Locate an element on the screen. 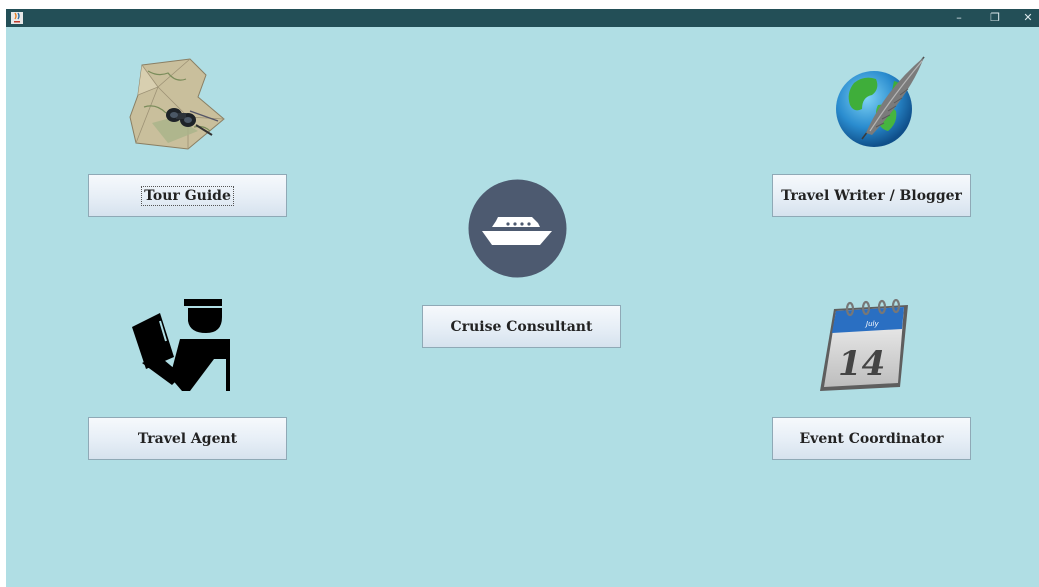 This screenshot has height=587, width=1039. globe-quill-icon is located at coordinates (880, 101).